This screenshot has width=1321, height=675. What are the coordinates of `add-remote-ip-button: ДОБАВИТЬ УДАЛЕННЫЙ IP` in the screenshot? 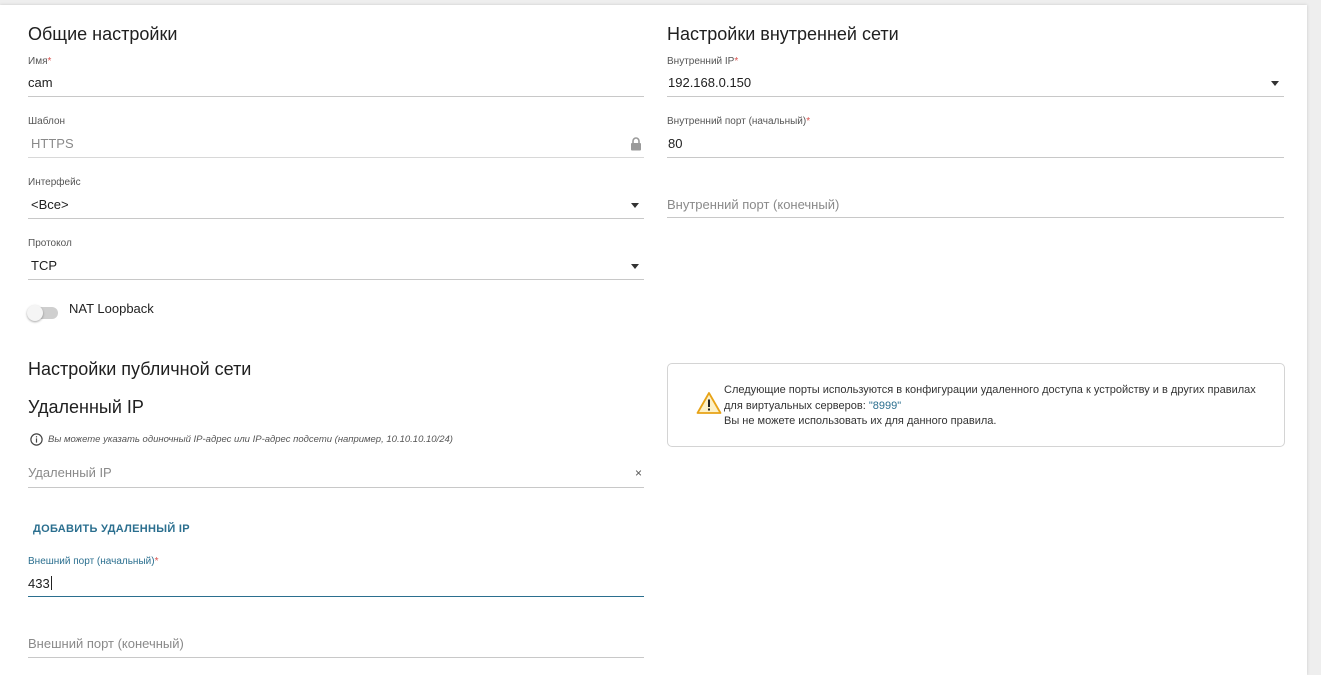 It's located at (111, 529).